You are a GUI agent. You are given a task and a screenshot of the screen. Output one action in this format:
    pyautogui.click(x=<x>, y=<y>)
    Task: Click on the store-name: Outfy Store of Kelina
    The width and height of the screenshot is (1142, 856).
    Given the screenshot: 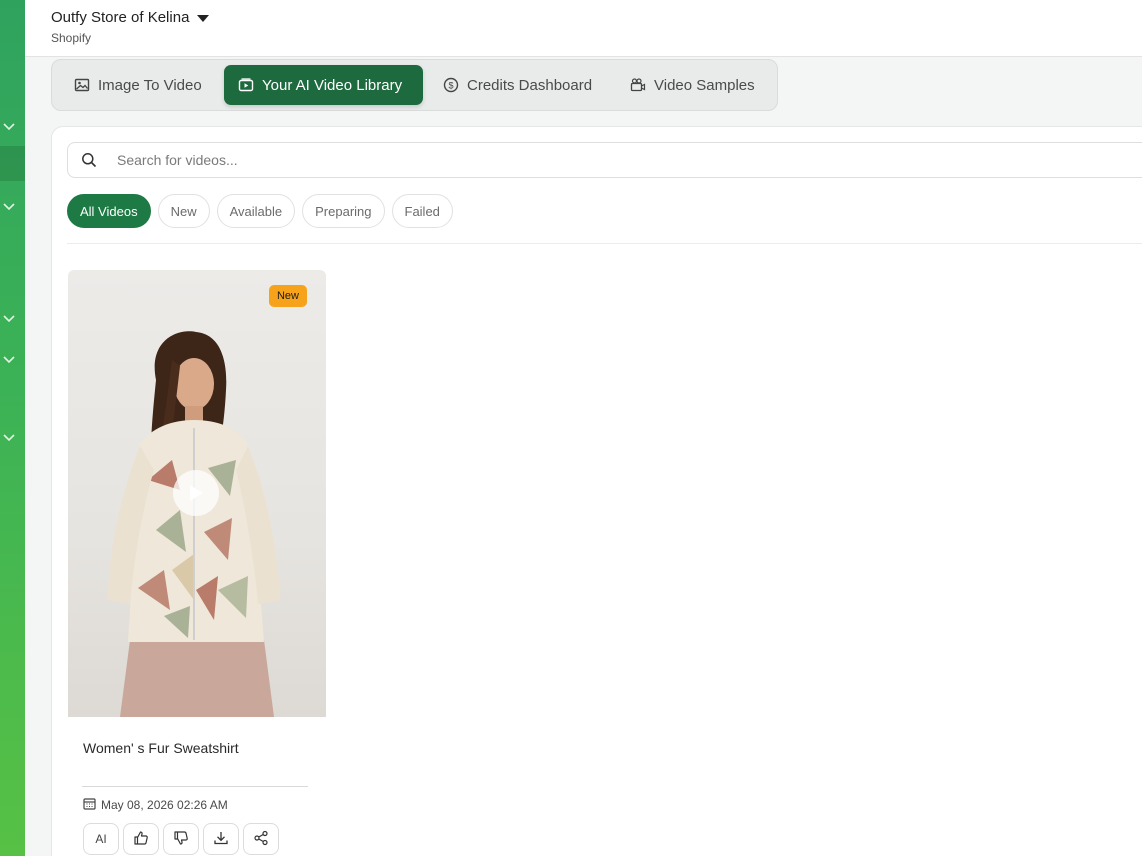 What is the action you would take?
    pyautogui.click(x=120, y=17)
    